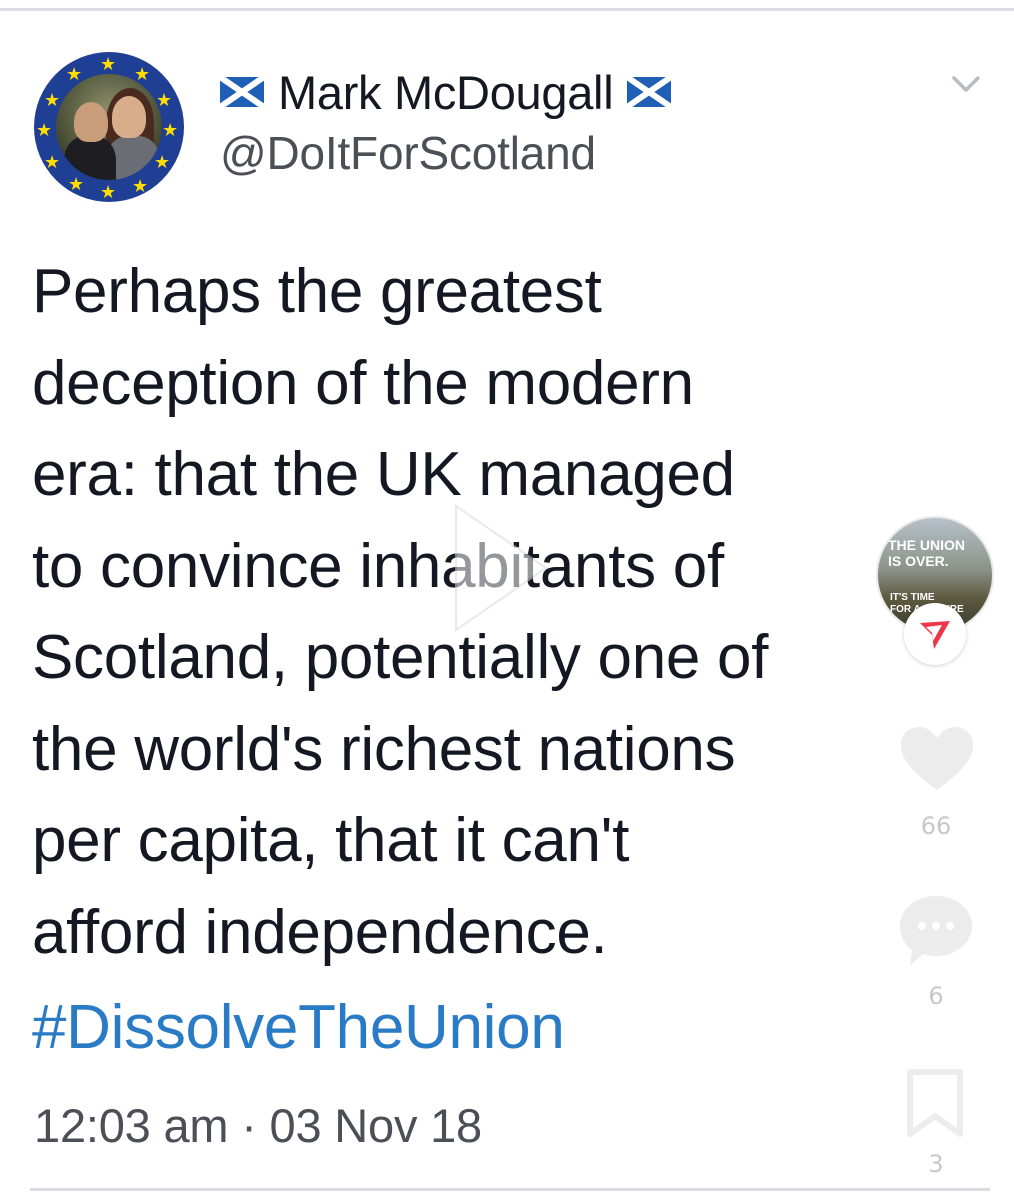 The image size is (1014, 1200). Describe the element at coordinates (912, 597) in the screenshot. I see `story-subtitle-line: IT'S TIME` at that location.